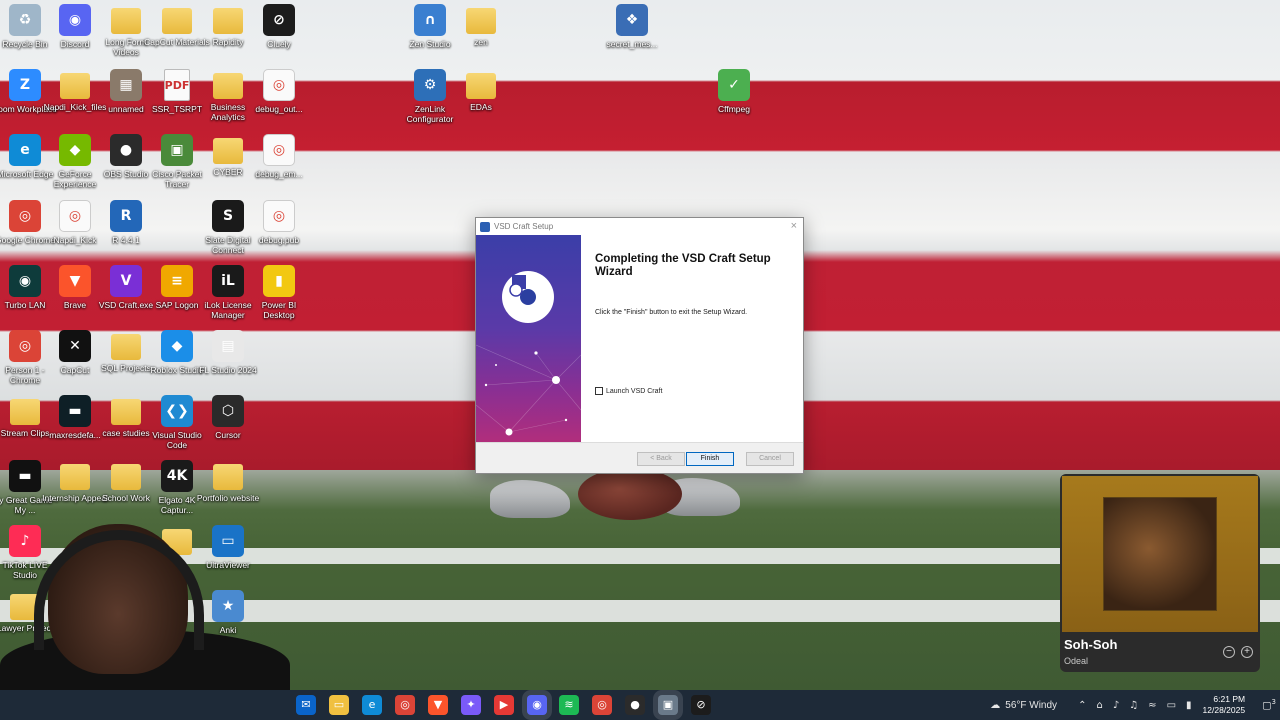  What do you see at coordinates (177, 346) in the screenshot?
I see `roblox-studio-icon: ◆` at bounding box center [177, 346].